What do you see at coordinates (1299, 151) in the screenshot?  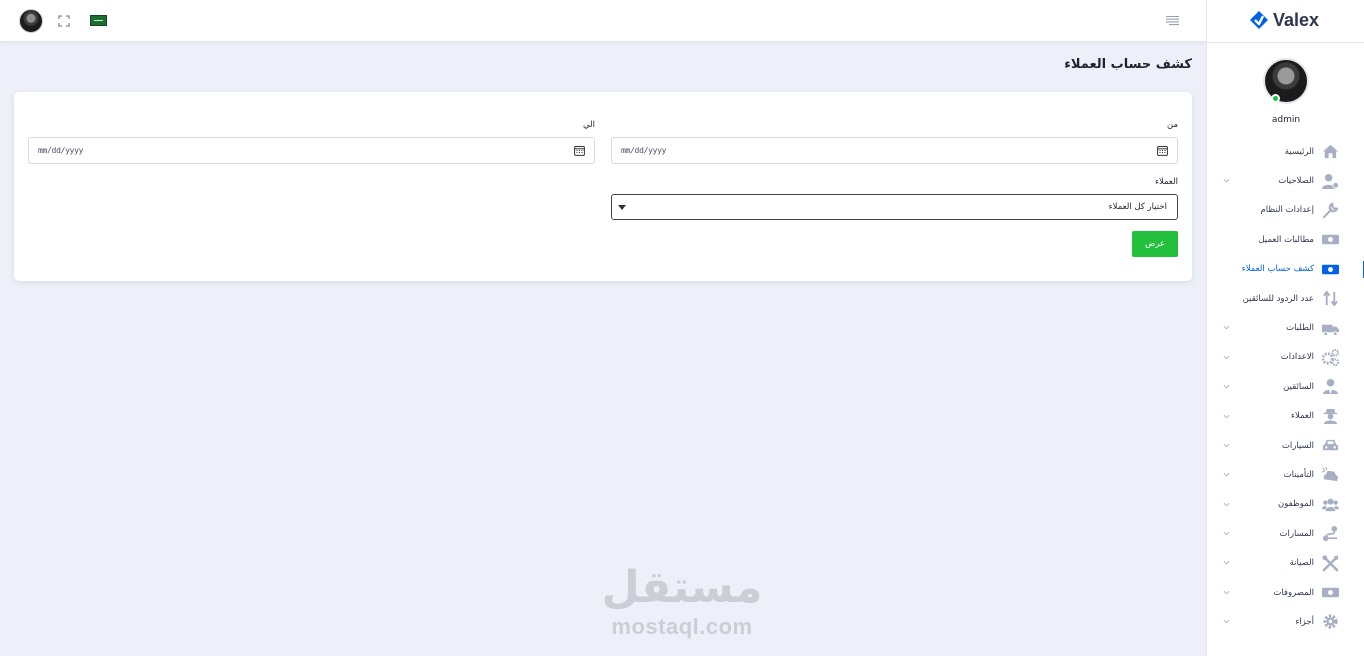 I see `sidebar-item-label: الرئيسية` at bounding box center [1299, 151].